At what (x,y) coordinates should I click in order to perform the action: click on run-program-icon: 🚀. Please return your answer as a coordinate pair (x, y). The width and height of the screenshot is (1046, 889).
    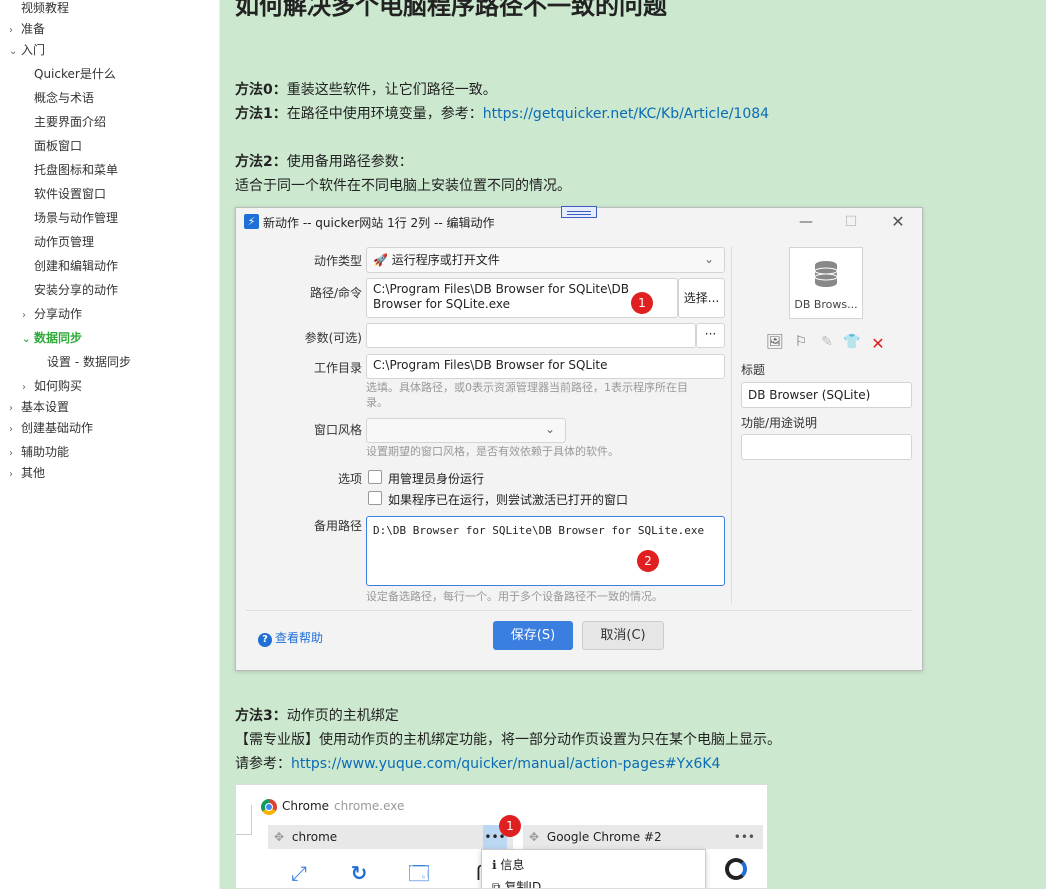
    Looking at the image, I should click on (380, 260).